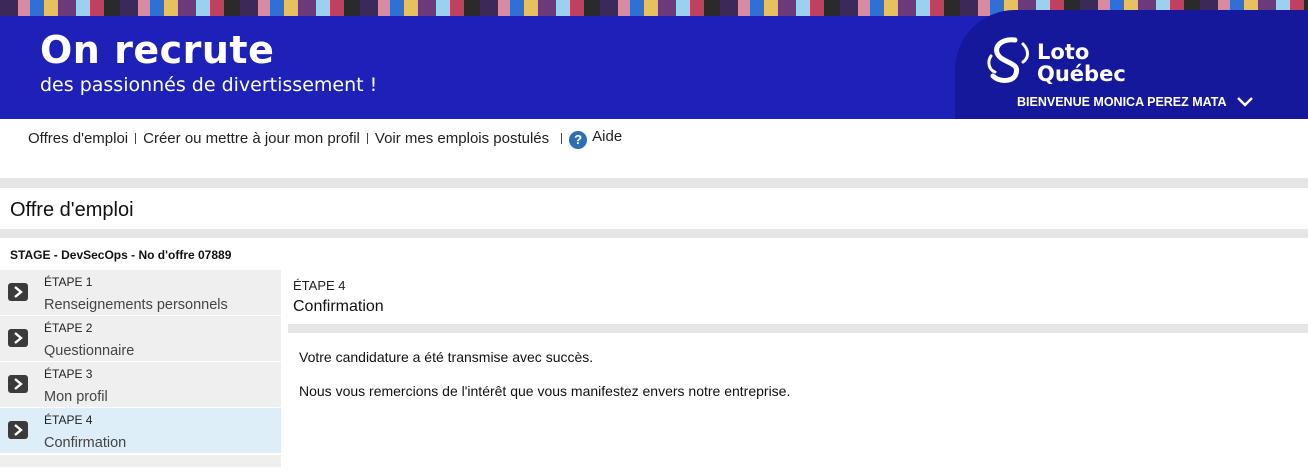 The width and height of the screenshot is (1308, 474). What do you see at coordinates (68, 282) in the screenshot?
I see `step-number: ÉTAPE 1` at bounding box center [68, 282].